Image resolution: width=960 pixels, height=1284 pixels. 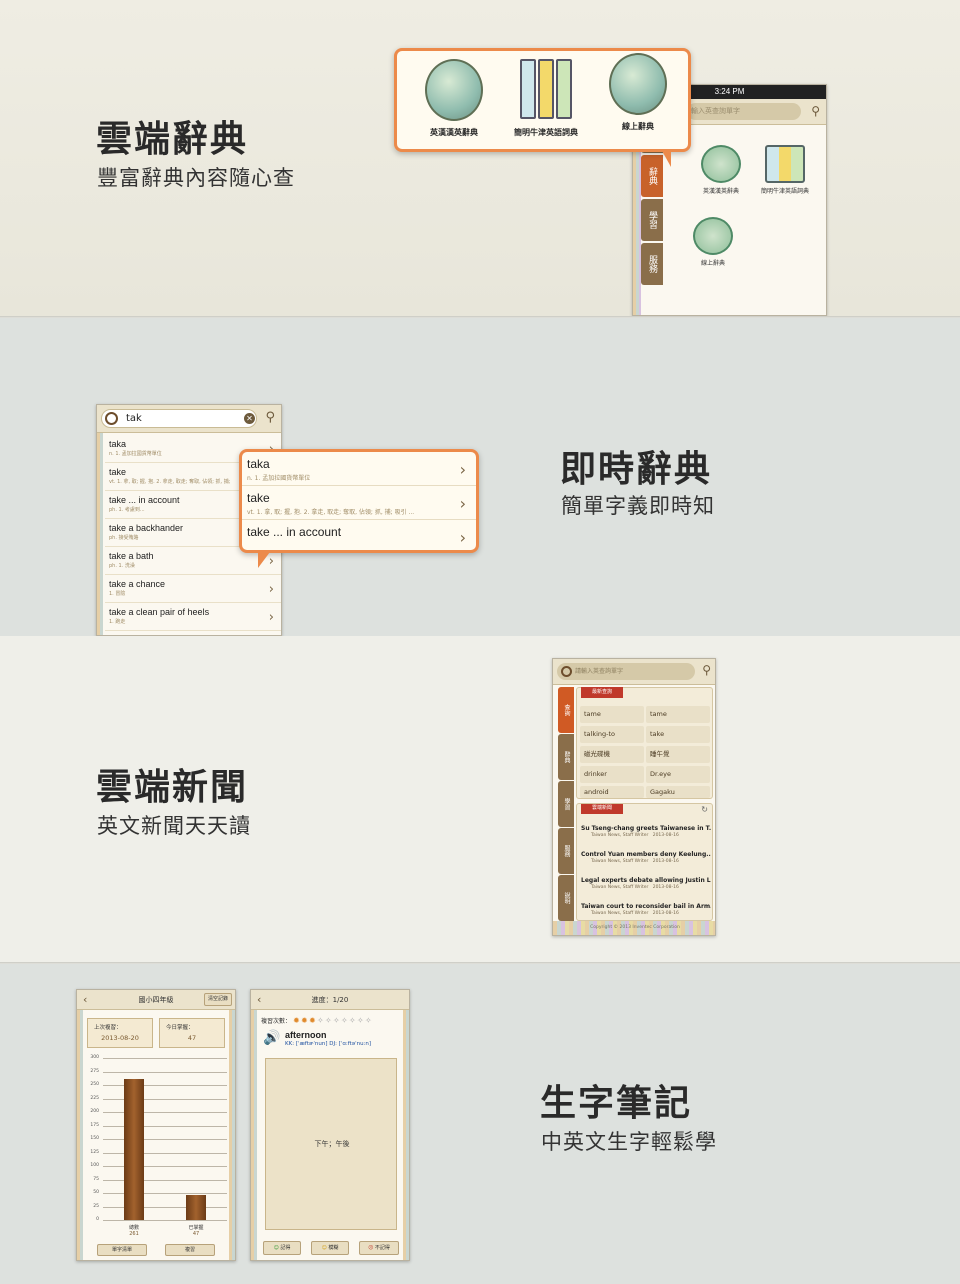 What do you see at coordinates (721, 164) in the screenshot?
I see `globe-magnifier-icon` at bounding box center [721, 164].